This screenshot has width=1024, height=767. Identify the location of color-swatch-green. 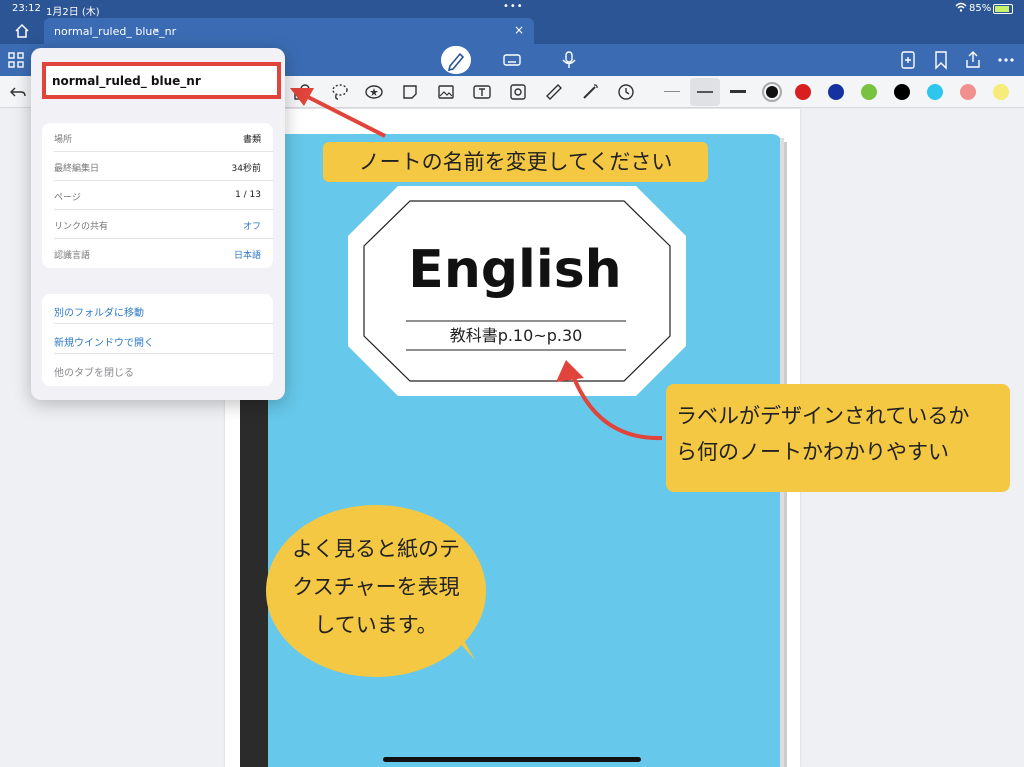
(869, 92).